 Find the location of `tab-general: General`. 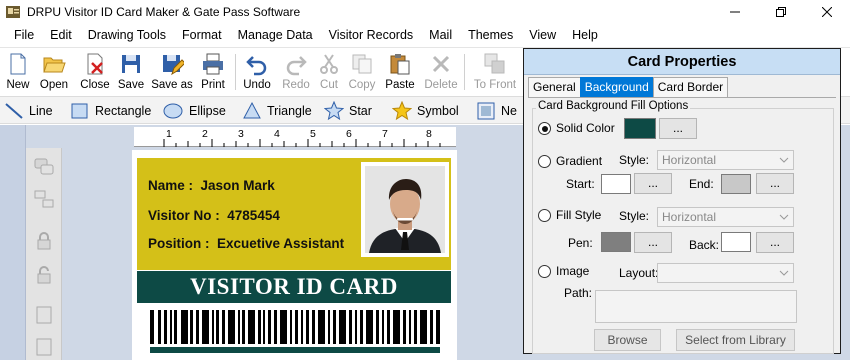

tab-general: General is located at coordinates (554, 87).